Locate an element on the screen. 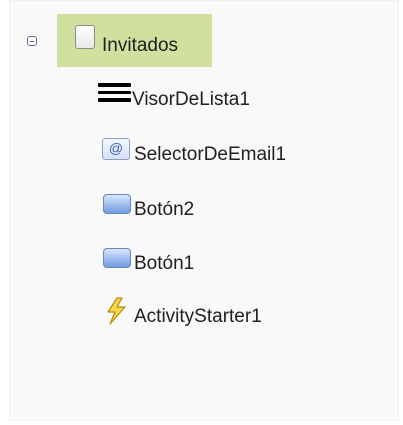 The width and height of the screenshot is (403, 425). tree-item-selectordeemail1: SelectorDeEmail1 is located at coordinates (210, 155).